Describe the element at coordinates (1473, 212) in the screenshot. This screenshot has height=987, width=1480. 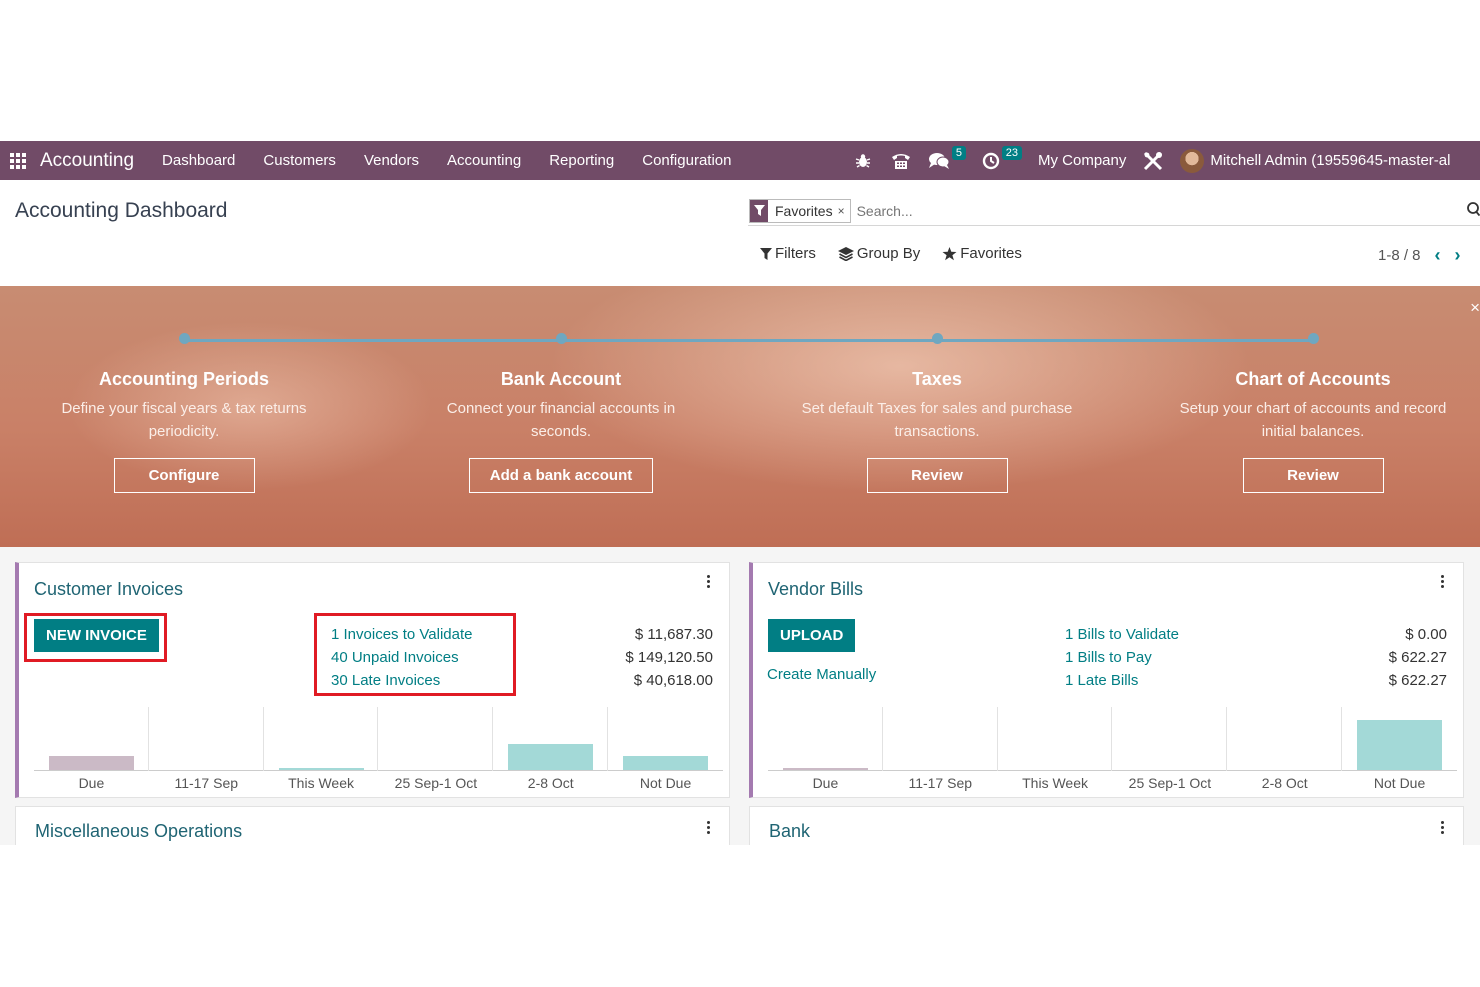
I see `search-icon` at that location.